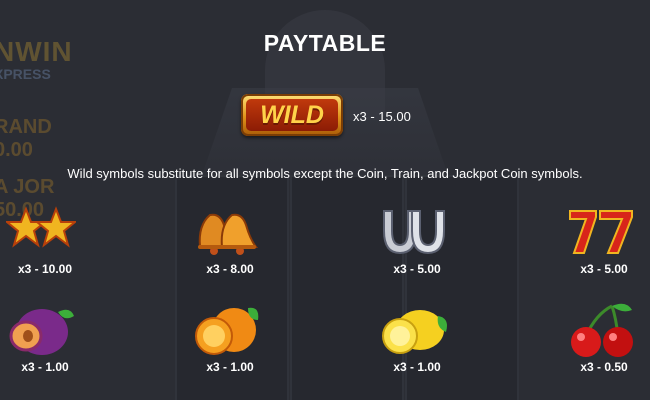  Describe the element at coordinates (230, 367) in the screenshot. I see `orange-payout: x3 - 1.00` at that location.